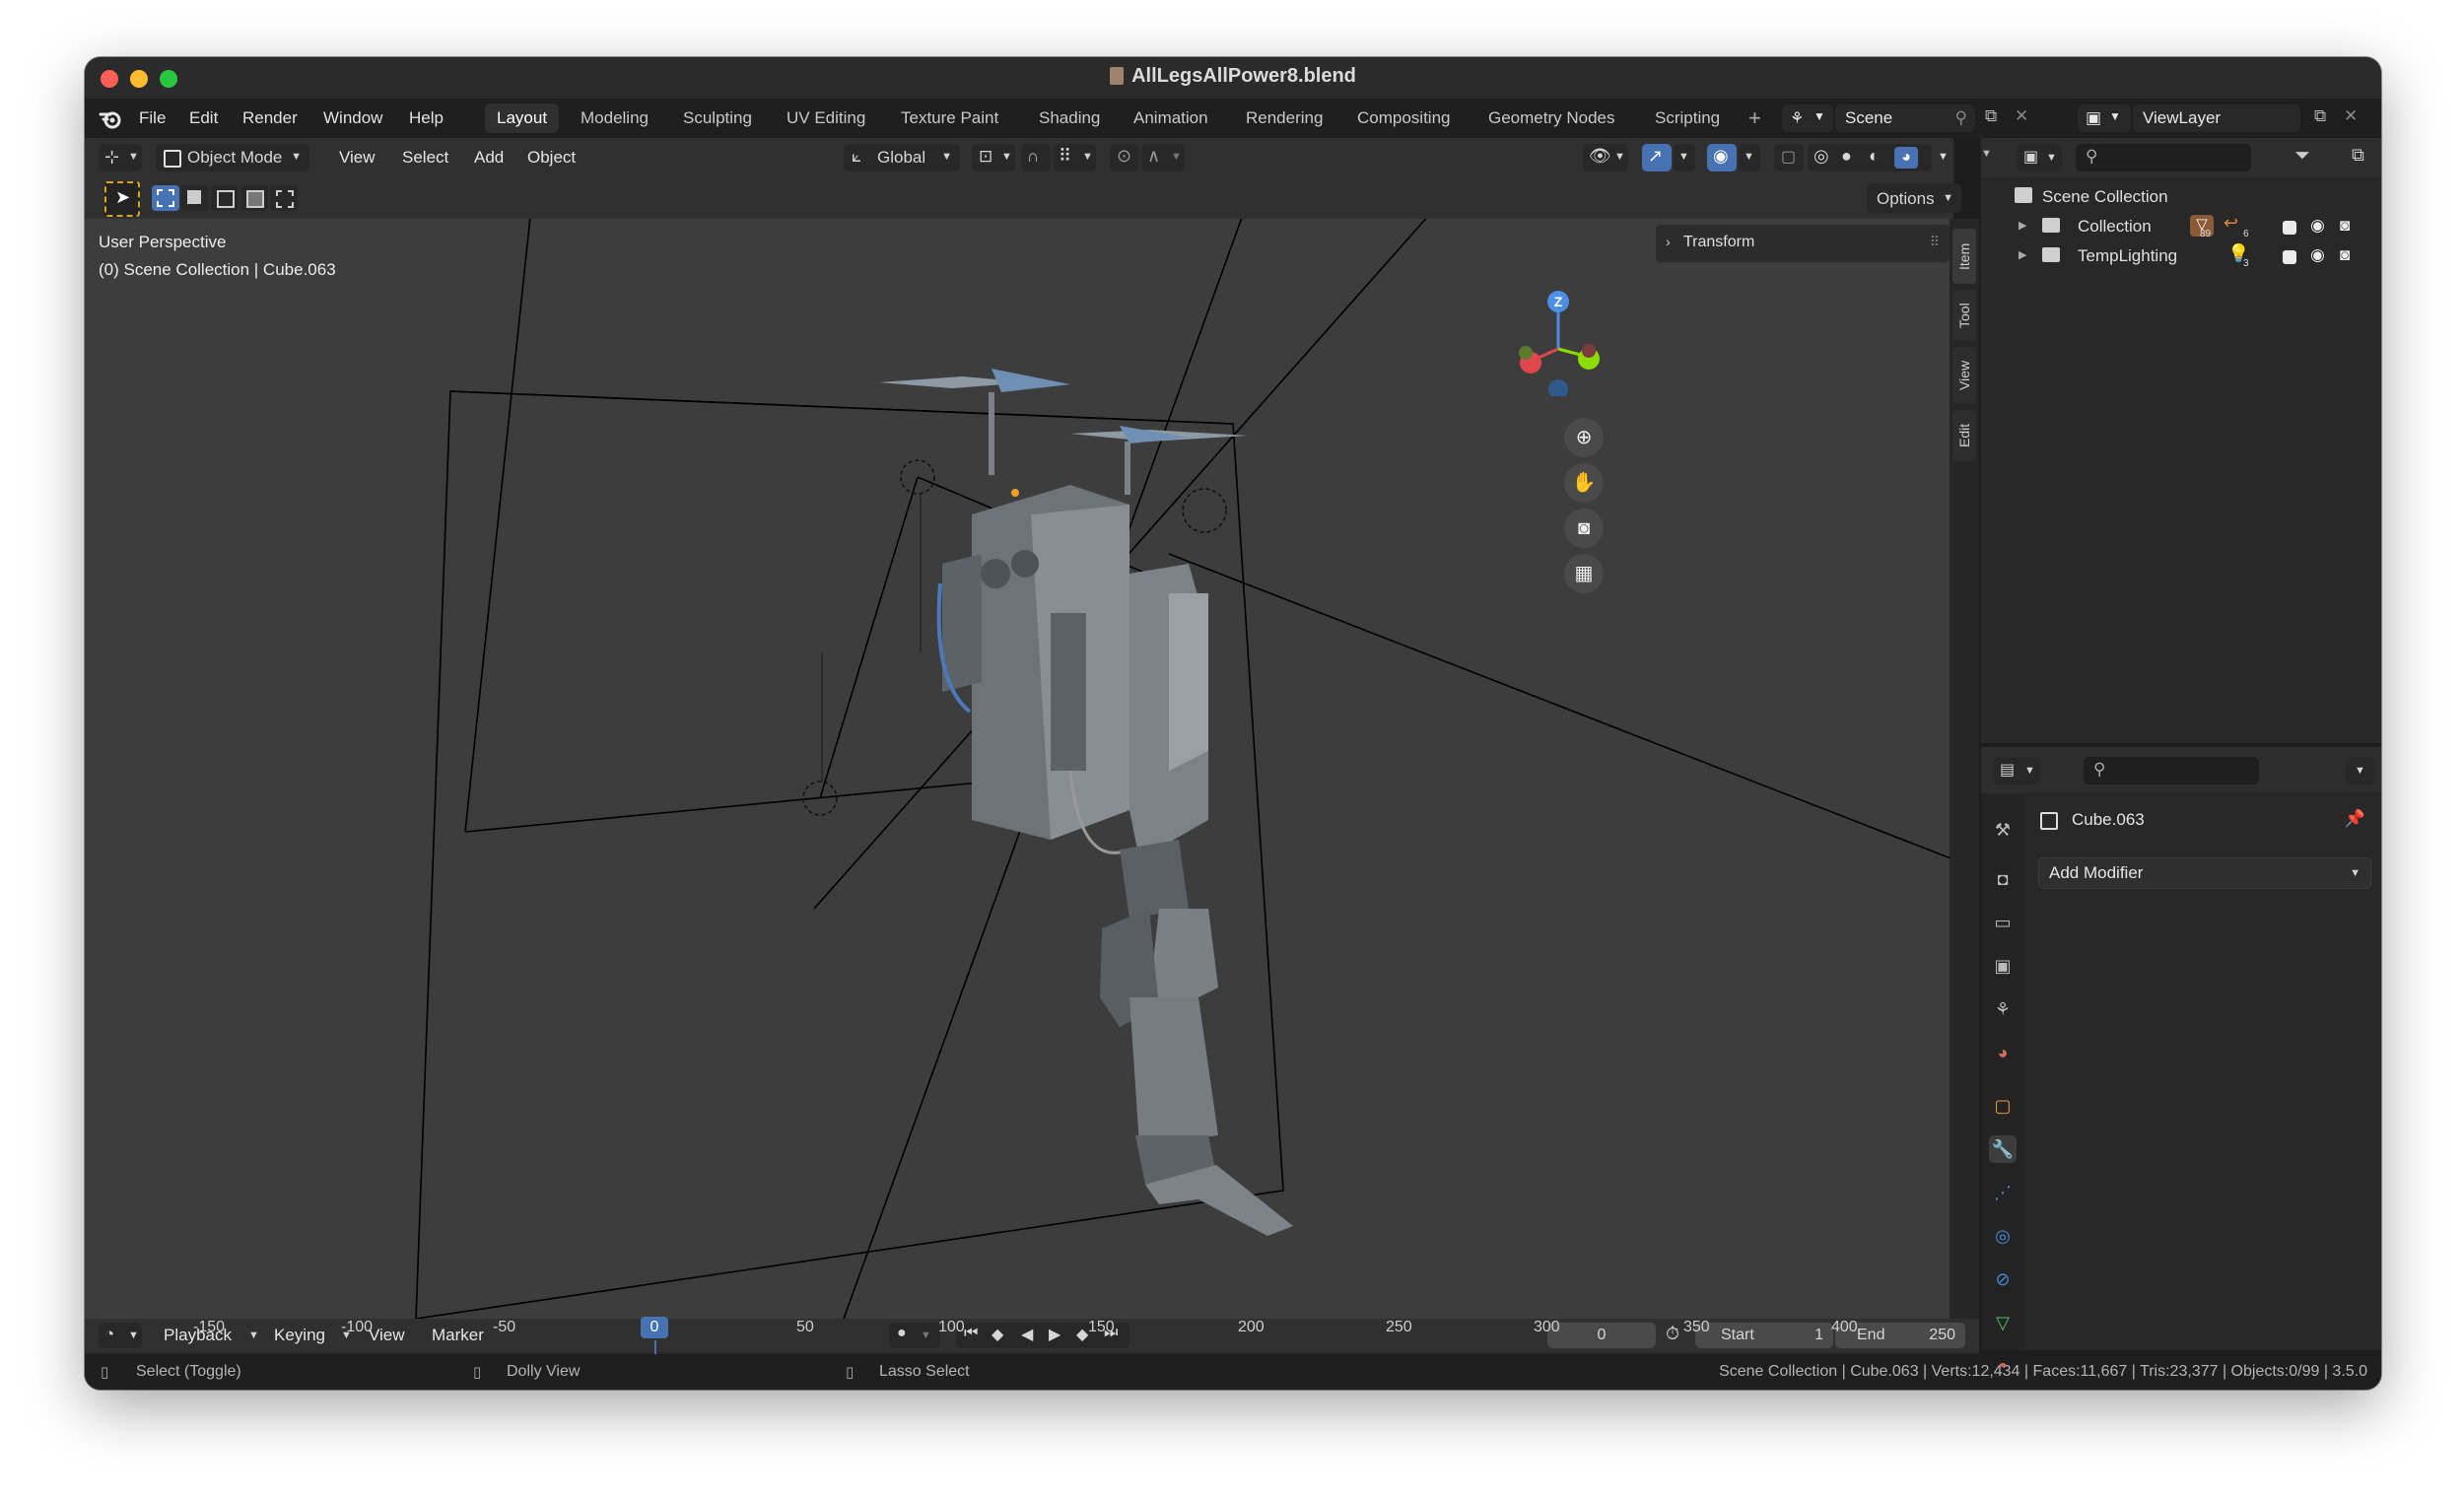  What do you see at coordinates (1672, 1334) in the screenshot?
I see `stopwatch-icon: ⏱` at bounding box center [1672, 1334].